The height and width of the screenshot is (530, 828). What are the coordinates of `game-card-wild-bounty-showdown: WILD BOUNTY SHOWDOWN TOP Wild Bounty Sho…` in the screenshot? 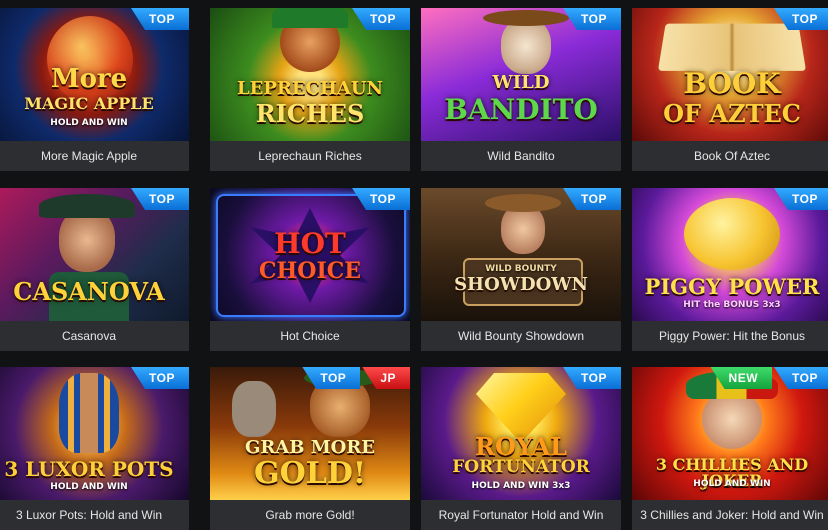 It's located at (521, 269).